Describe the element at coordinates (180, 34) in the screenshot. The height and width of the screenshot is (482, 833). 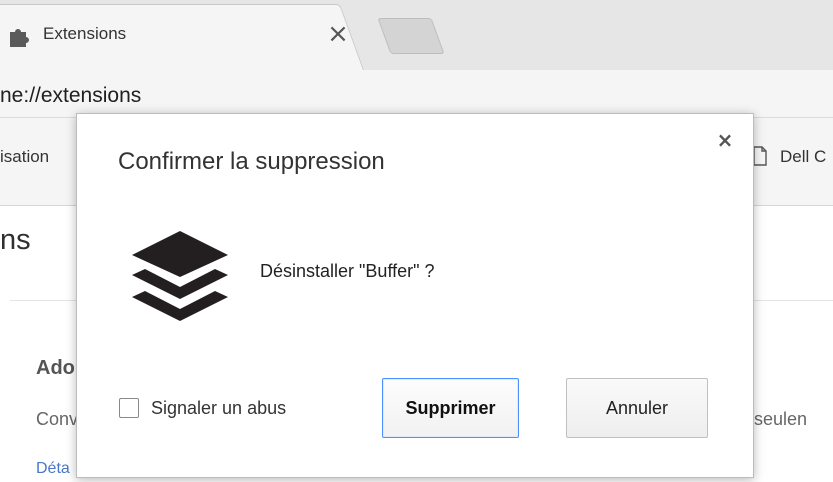
I see `tab-extensions: Extensions ×` at that location.